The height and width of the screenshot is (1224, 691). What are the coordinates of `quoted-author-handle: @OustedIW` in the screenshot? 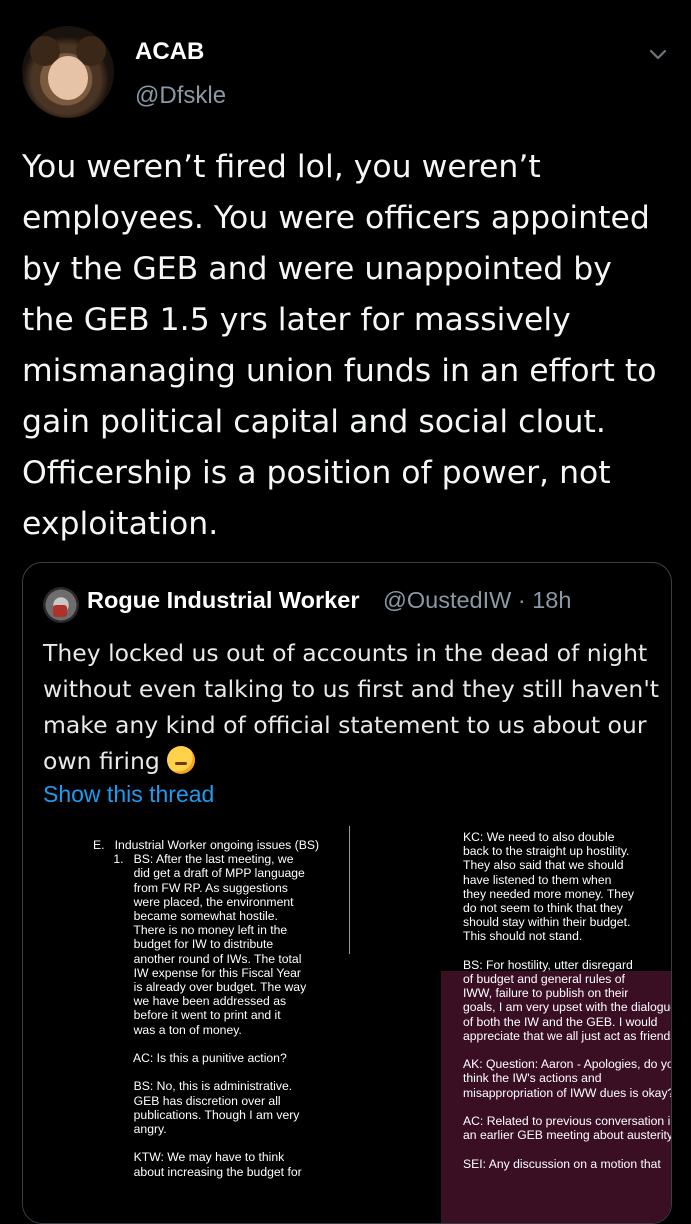 It's located at (447, 600).